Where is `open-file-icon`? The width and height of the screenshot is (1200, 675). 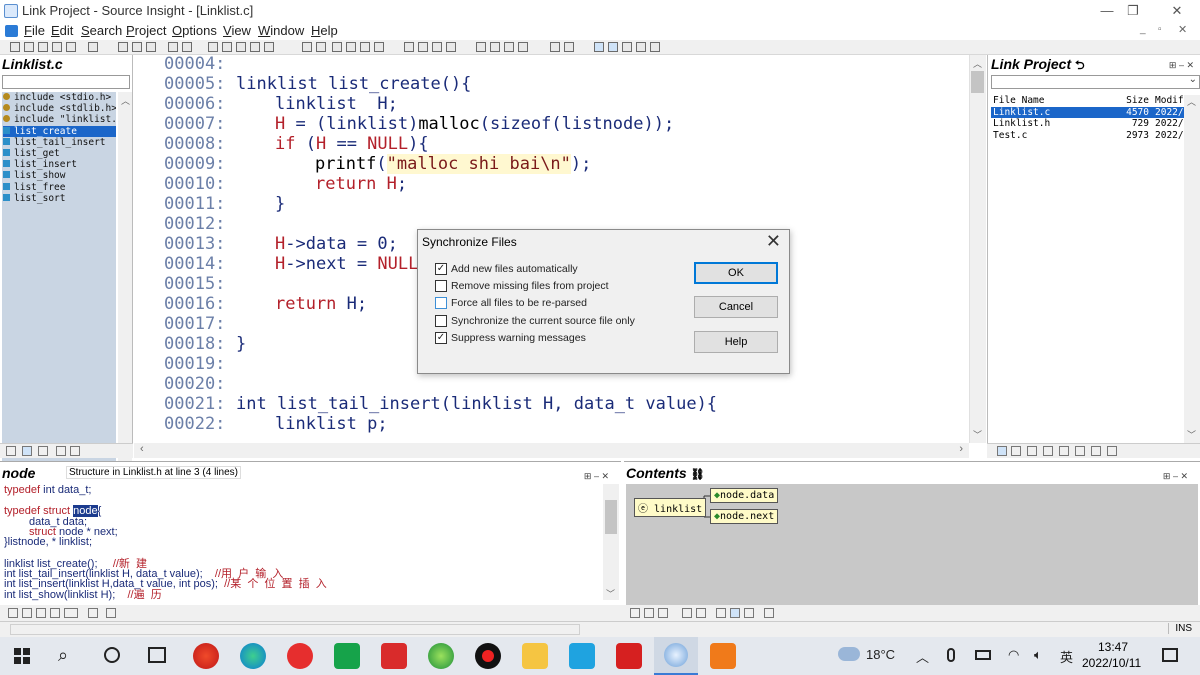
open-file-icon is located at coordinates (29, 47).